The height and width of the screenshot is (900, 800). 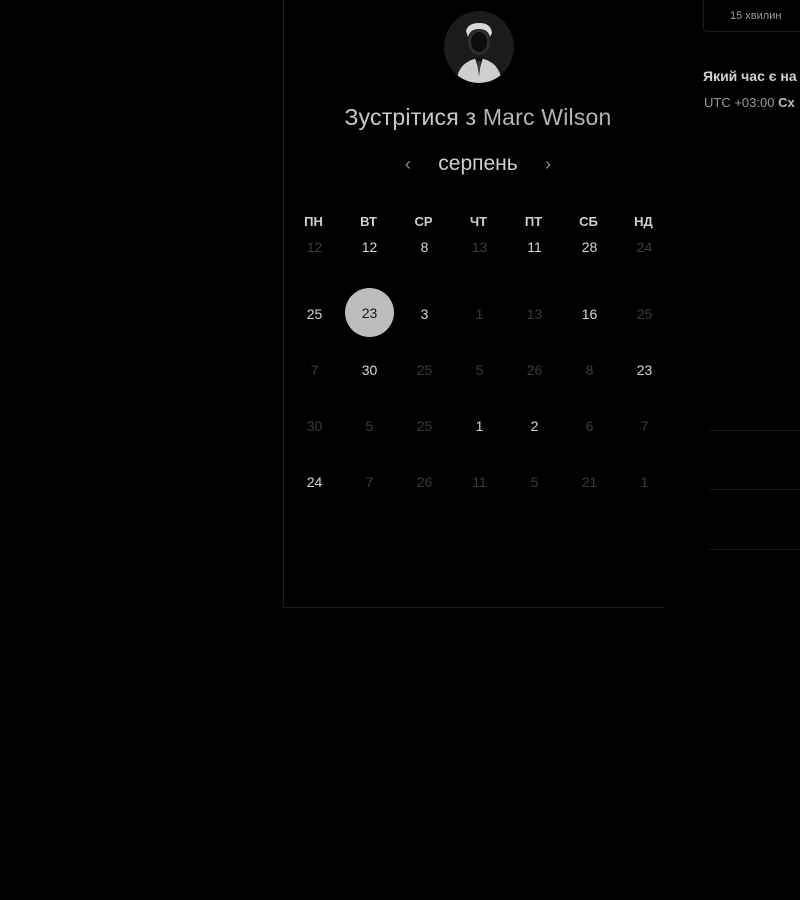 What do you see at coordinates (750, 76) in the screenshot?
I see `time-question: Який час є на` at bounding box center [750, 76].